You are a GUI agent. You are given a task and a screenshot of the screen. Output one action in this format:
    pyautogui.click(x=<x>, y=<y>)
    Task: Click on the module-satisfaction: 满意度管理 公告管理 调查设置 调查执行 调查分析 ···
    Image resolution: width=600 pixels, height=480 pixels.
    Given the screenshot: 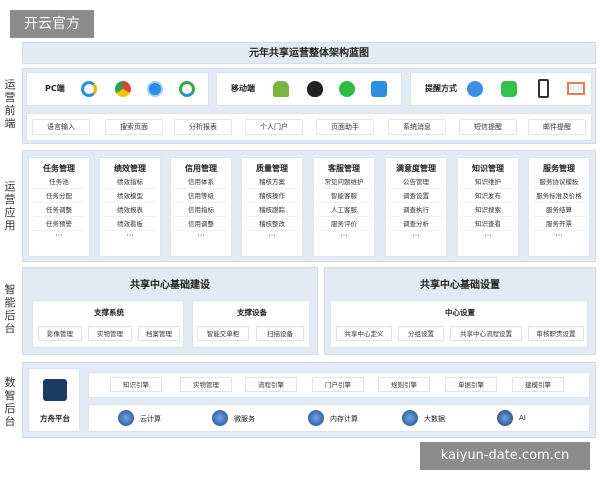 What is the action you would take?
    pyautogui.click(x=416, y=207)
    